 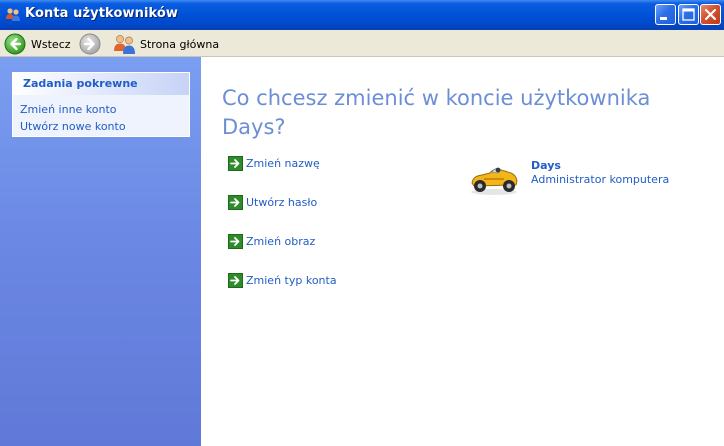 I want to click on task-create-password: Utwórz hasło, so click(x=272, y=202).